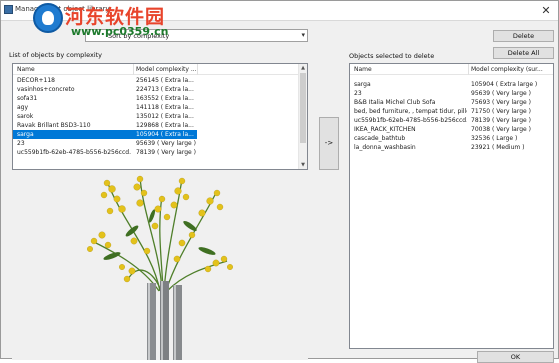  What do you see at coordinates (392, 56) in the screenshot?
I see `right-list-label: Objects selected to delete` at bounding box center [392, 56].